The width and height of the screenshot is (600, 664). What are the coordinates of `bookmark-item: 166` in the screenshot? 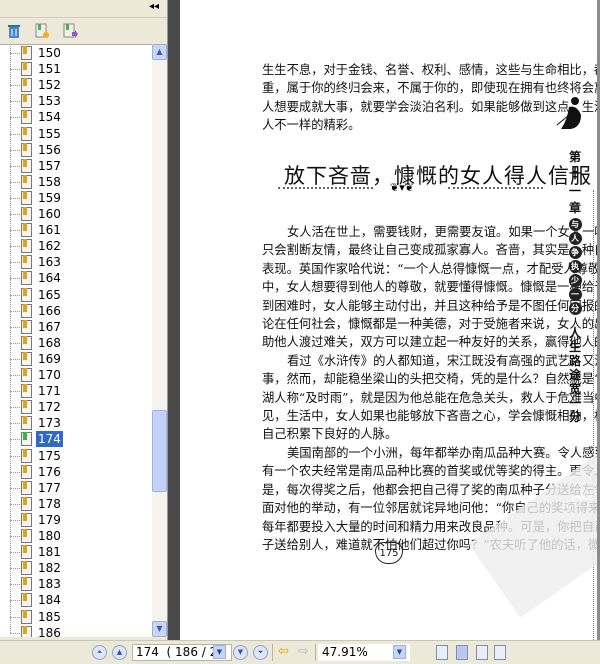 It's located at (75, 306).